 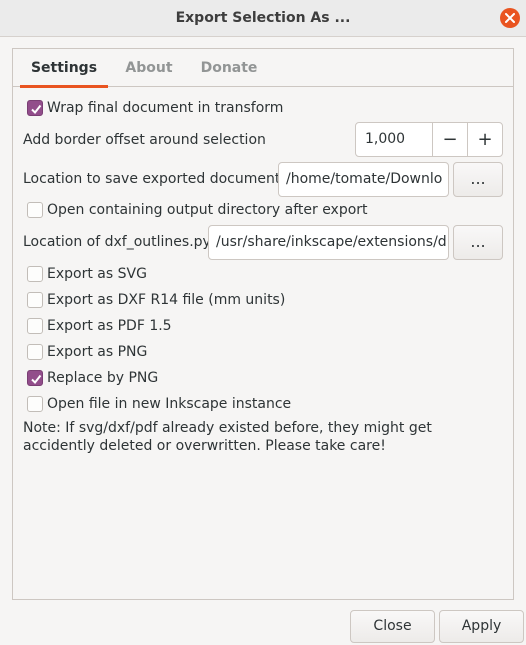 What do you see at coordinates (165, 108) in the screenshot?
I see `wrap-transform-label: Wrap final document in transform` at bounding box center [165, 108].